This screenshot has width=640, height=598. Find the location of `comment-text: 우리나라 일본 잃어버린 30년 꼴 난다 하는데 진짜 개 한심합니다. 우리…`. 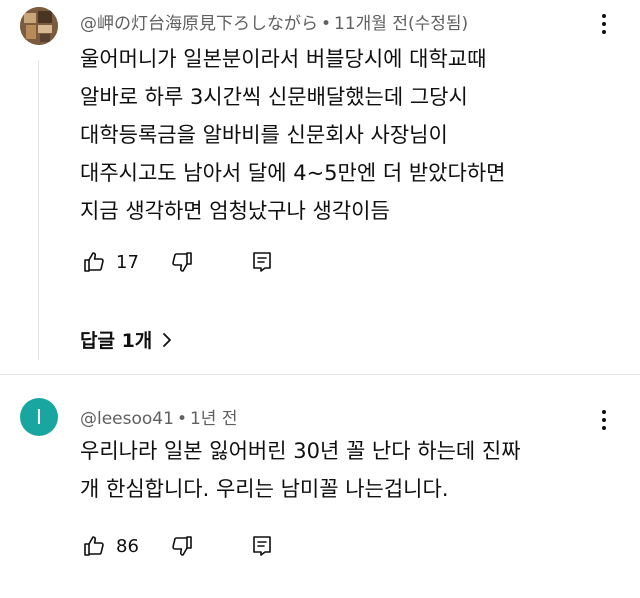

comment-text: 우리나라 일본 잃어버린 30년 꼴 난다 하는데 진짜 개 한심합니다. 우리… is located at coordinates (300, 470).